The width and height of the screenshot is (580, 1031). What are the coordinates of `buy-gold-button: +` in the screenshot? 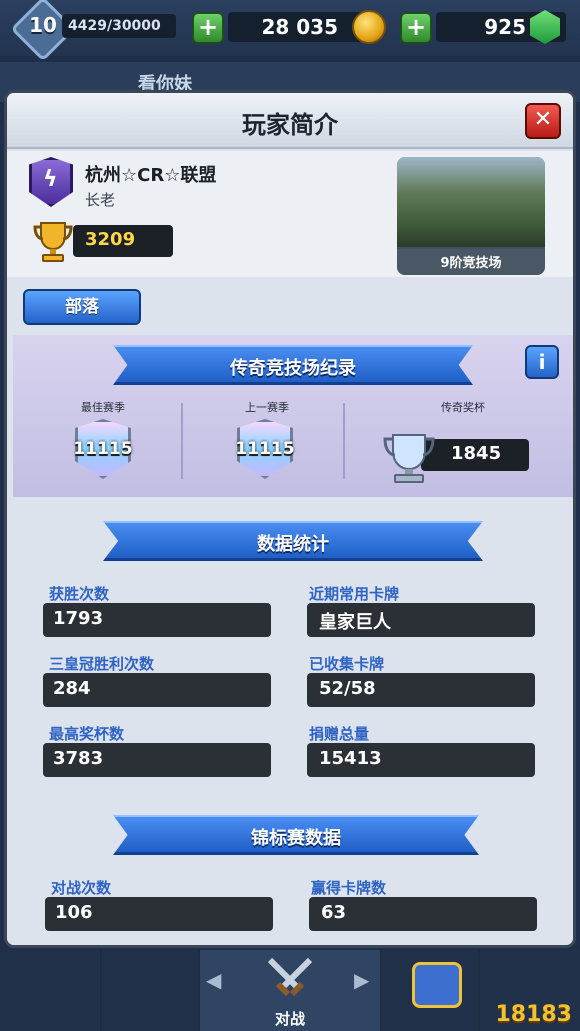 It's located at (208, 28).